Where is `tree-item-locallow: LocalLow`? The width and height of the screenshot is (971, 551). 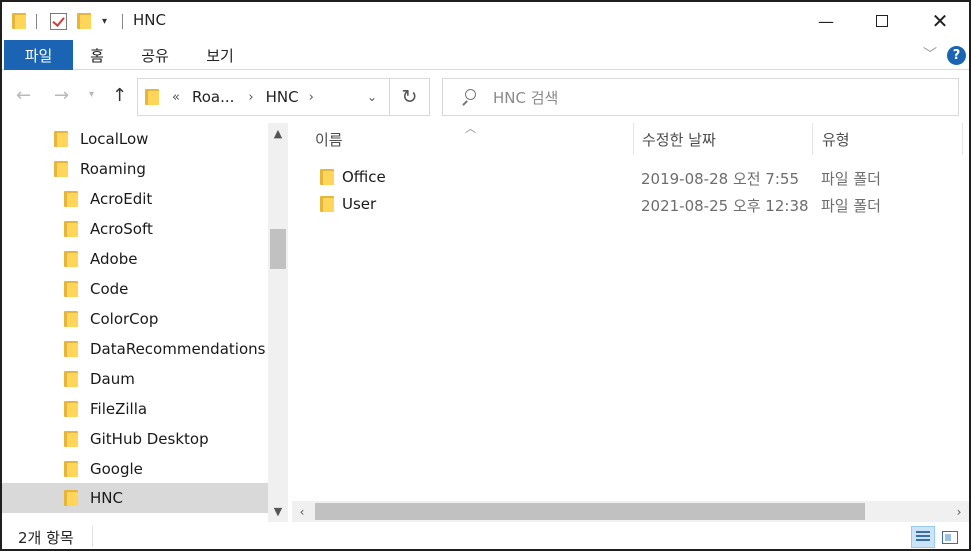 tree-item-locallow: LocalLow is located at coordinates (135, 139).